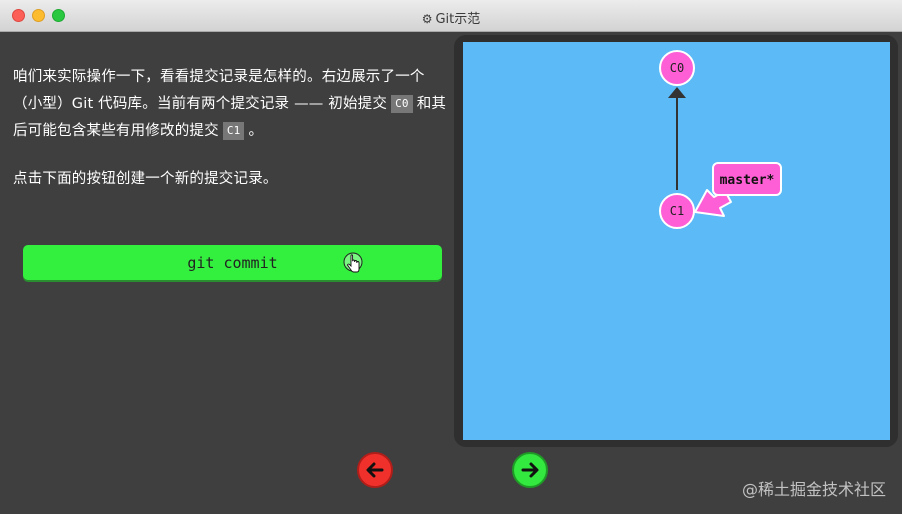 Image resolution: width=902 pixels, height=514 pixels. I want to click on gear-icon: ⚙, so click(427, 19).